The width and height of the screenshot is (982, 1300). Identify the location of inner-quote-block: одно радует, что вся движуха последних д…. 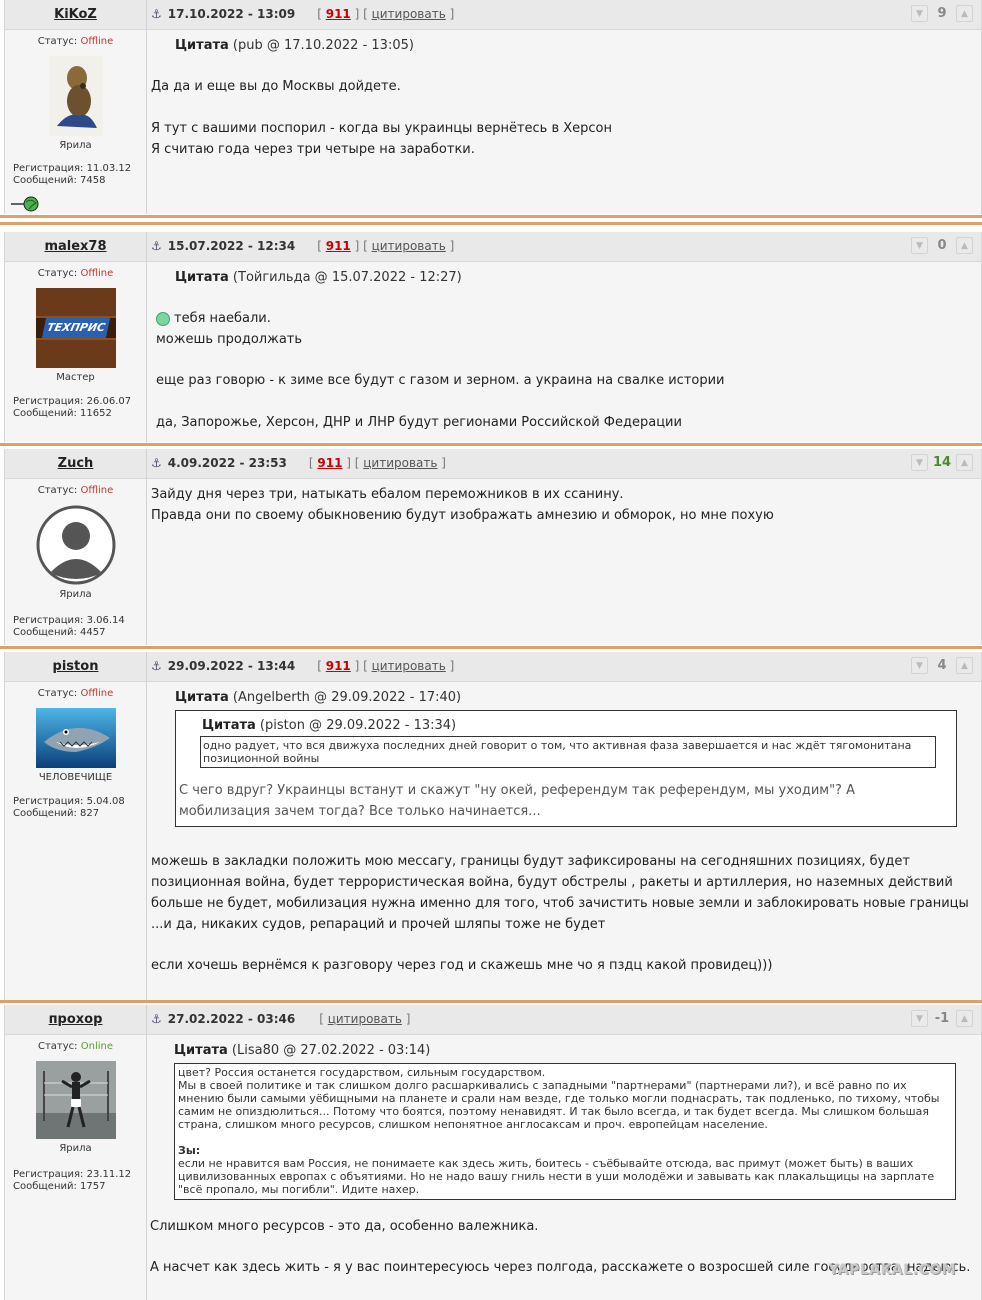
(568, 752).